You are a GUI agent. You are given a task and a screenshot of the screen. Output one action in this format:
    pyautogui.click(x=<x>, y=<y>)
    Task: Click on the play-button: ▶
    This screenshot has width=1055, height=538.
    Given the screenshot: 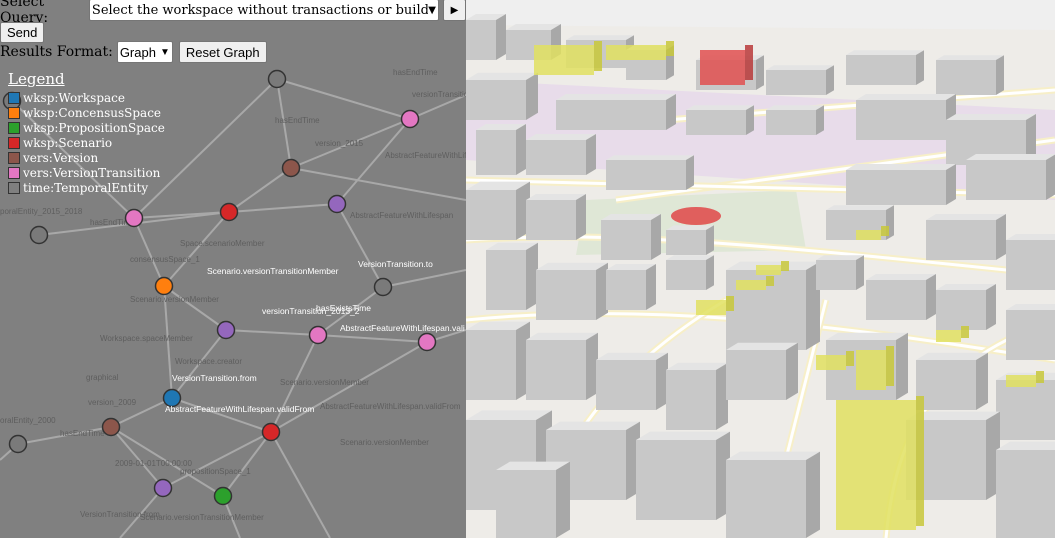 What is the action you would take?
    pyautogui.click(x=454, y=10)
    